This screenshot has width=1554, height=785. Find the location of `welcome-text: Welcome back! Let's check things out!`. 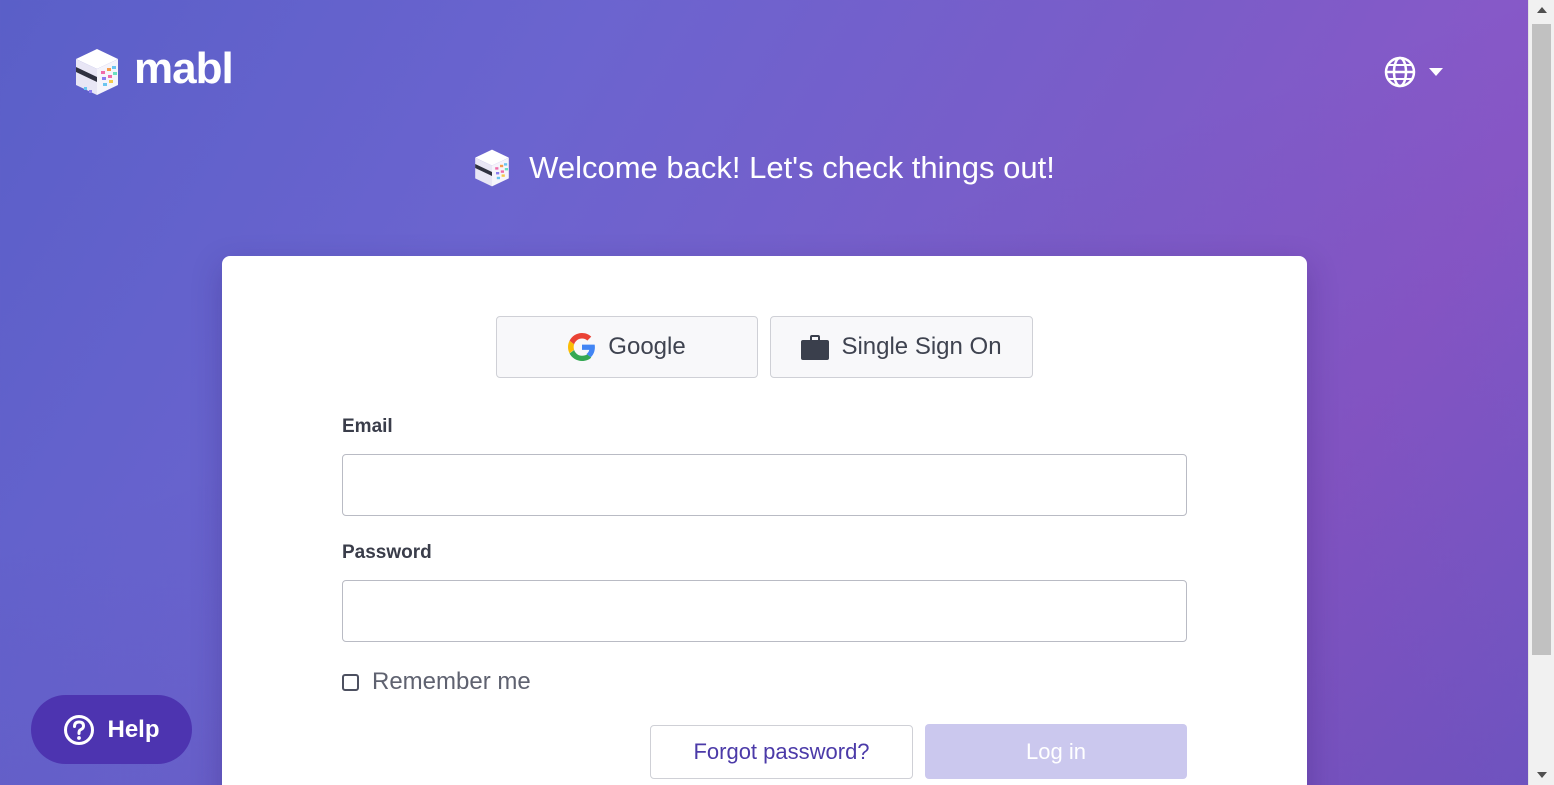

welcome-text: Welcome back! Let's check things out! is located at coordinates (792, 167).